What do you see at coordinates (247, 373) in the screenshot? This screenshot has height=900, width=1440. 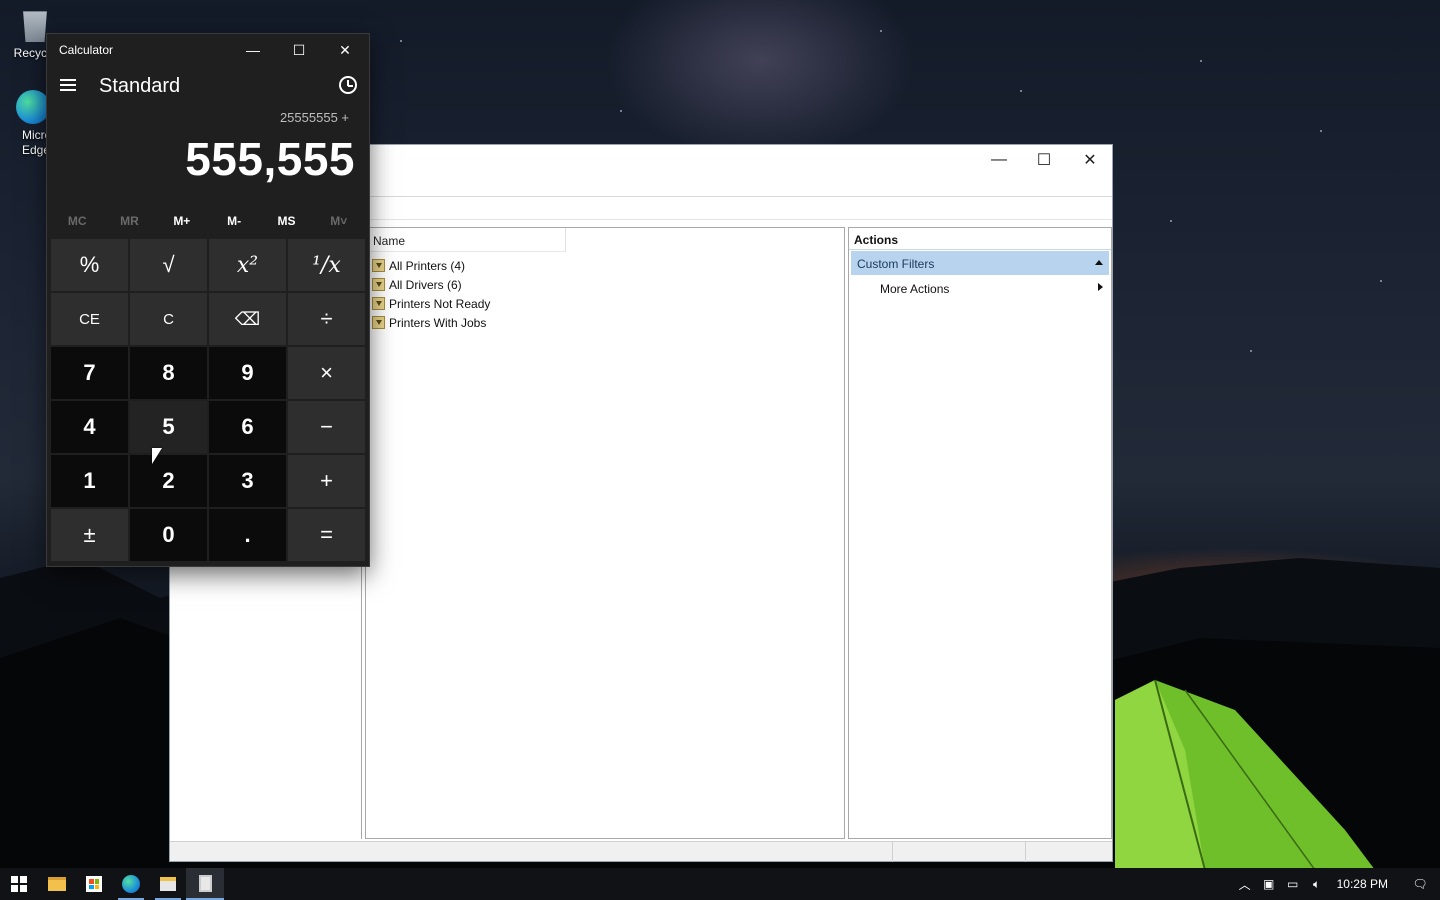 I see `digit-9-button: 9` at bounding box center [247, 373].